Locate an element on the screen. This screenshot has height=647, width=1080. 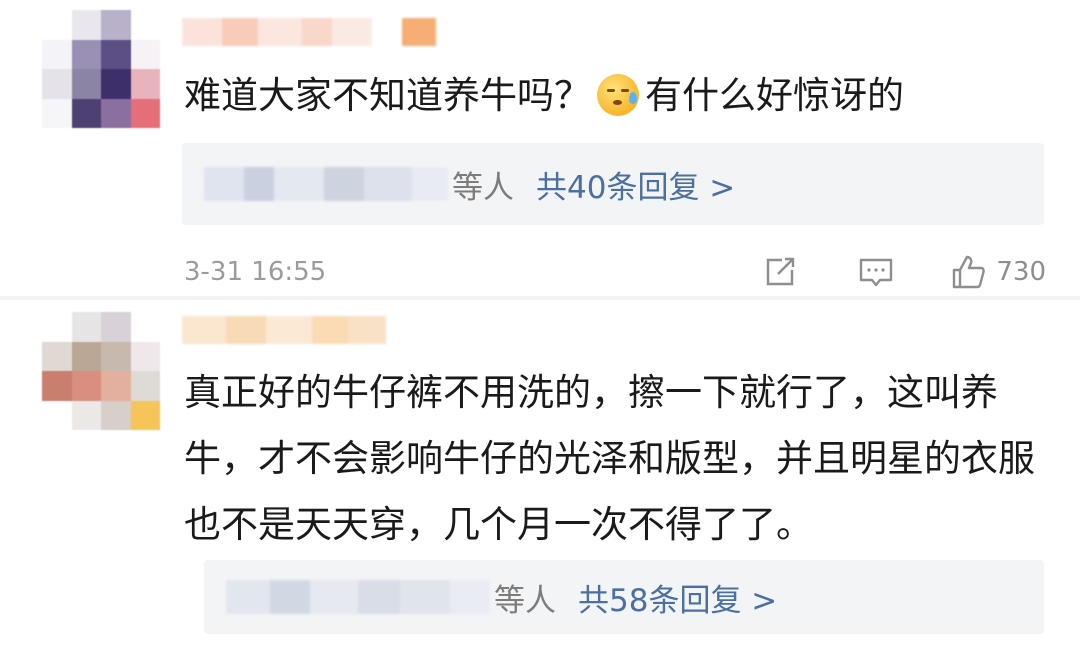
share-button is located at coordinates (780, 272).